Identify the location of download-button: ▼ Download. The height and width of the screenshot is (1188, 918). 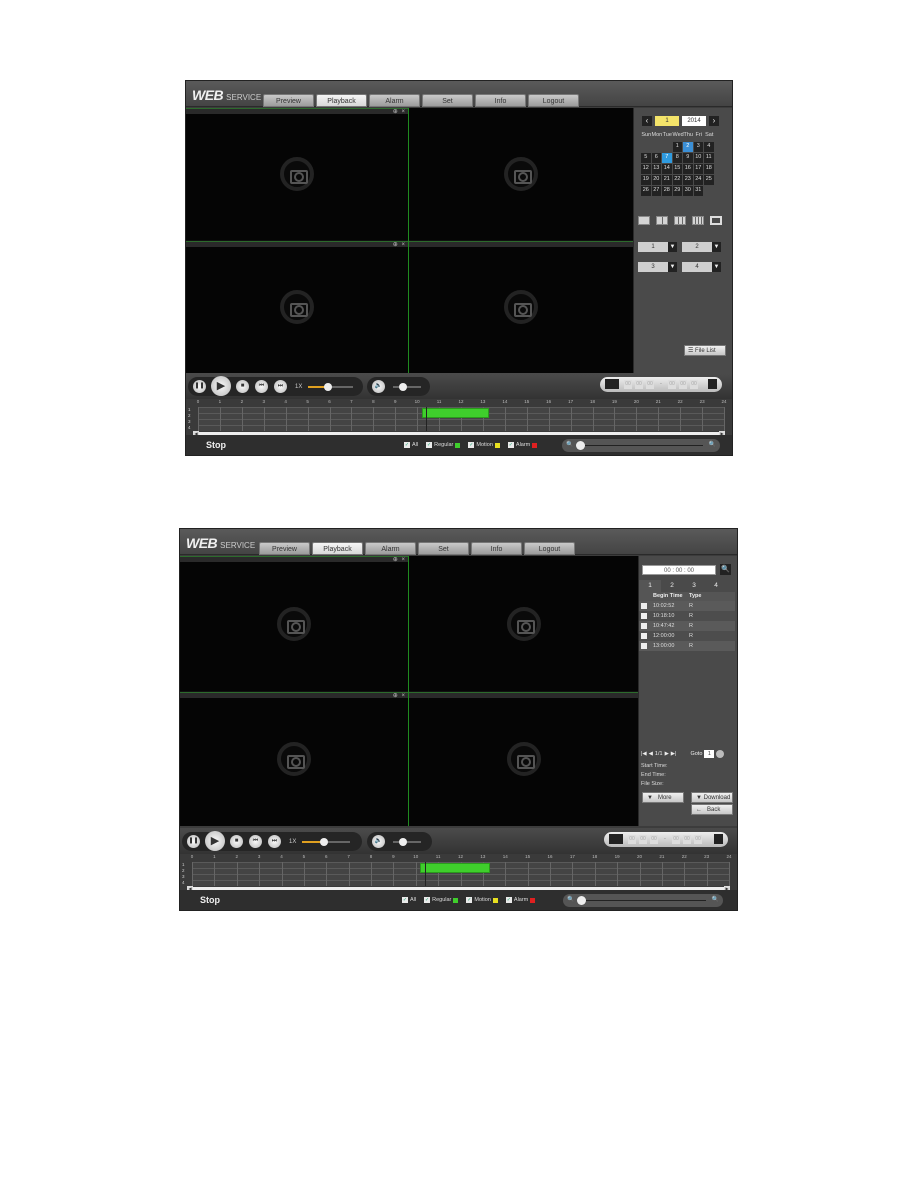
(712, 797).